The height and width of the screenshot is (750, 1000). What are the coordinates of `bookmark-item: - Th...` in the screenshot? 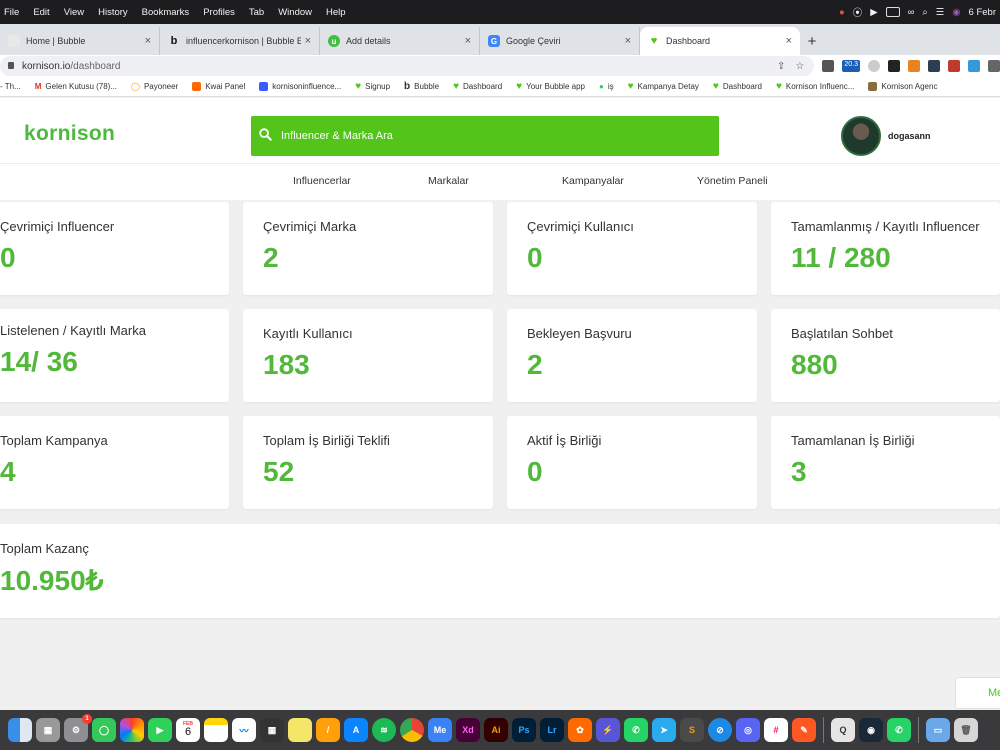 It's located at (10, 86).